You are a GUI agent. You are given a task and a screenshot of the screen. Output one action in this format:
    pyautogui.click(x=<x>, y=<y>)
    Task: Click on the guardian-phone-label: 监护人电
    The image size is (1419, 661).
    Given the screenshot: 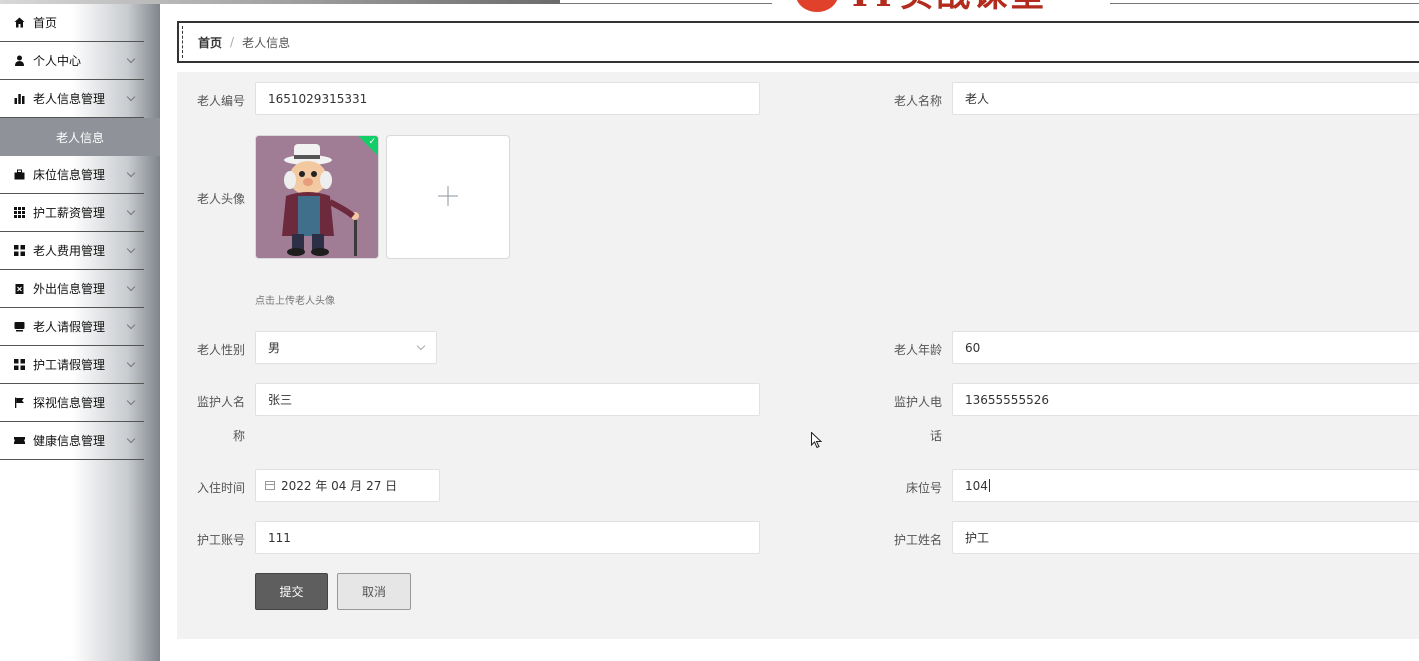 What is the action you would take?
    pyautogui.click(x=918, y=402)
    